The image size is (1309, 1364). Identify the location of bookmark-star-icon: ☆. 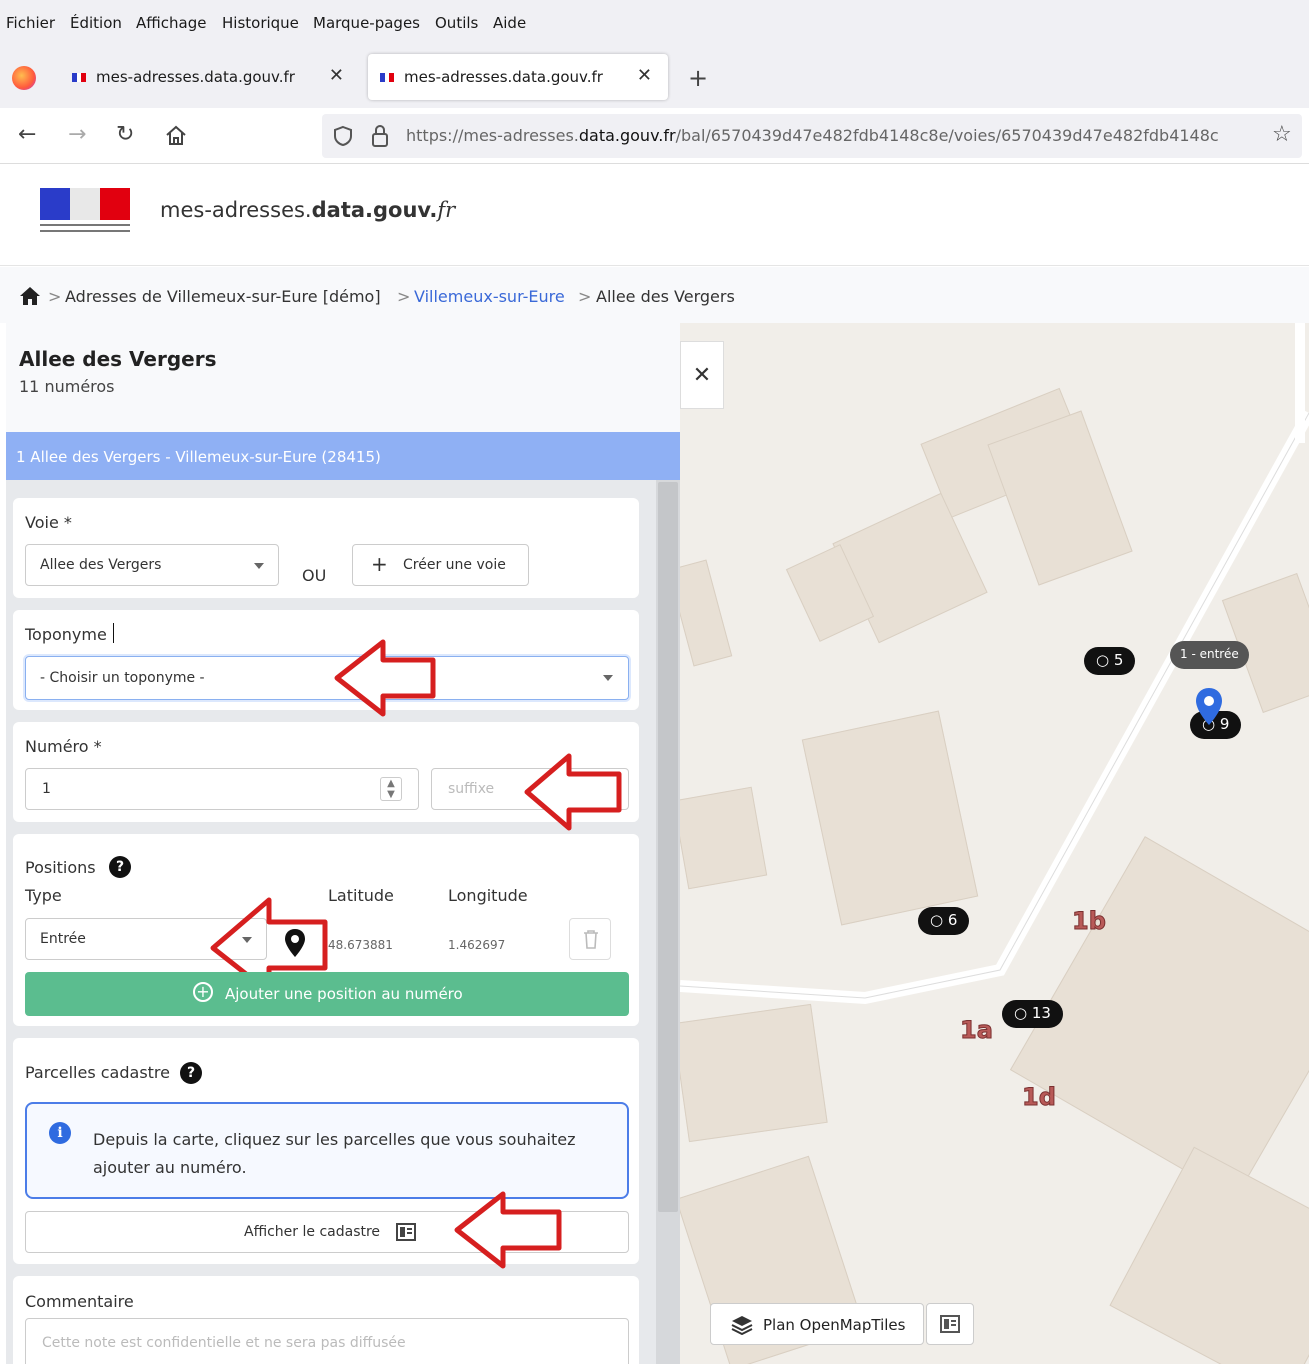
(1282, 134).